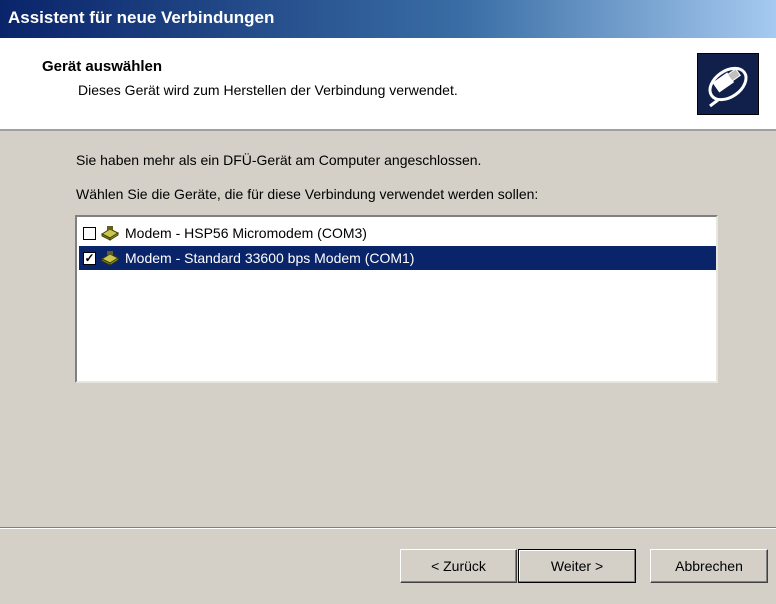  I want to click on connection-plug-icon, so click(728, 84).